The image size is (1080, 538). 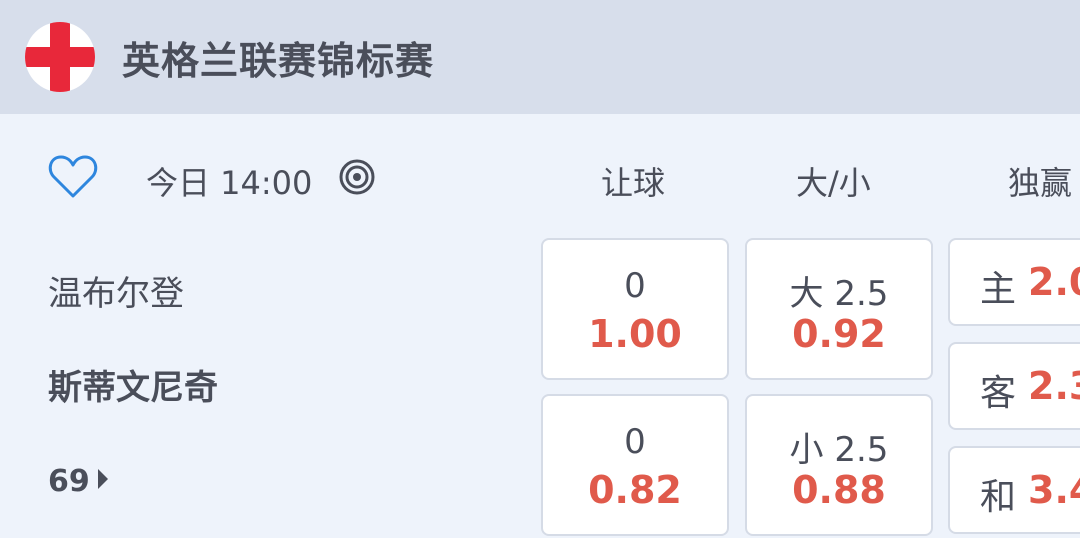 What do you see at coordinates (102, 479) in the screenshot?
I see `triangle-right-icon` at bounding box center [102, 479].